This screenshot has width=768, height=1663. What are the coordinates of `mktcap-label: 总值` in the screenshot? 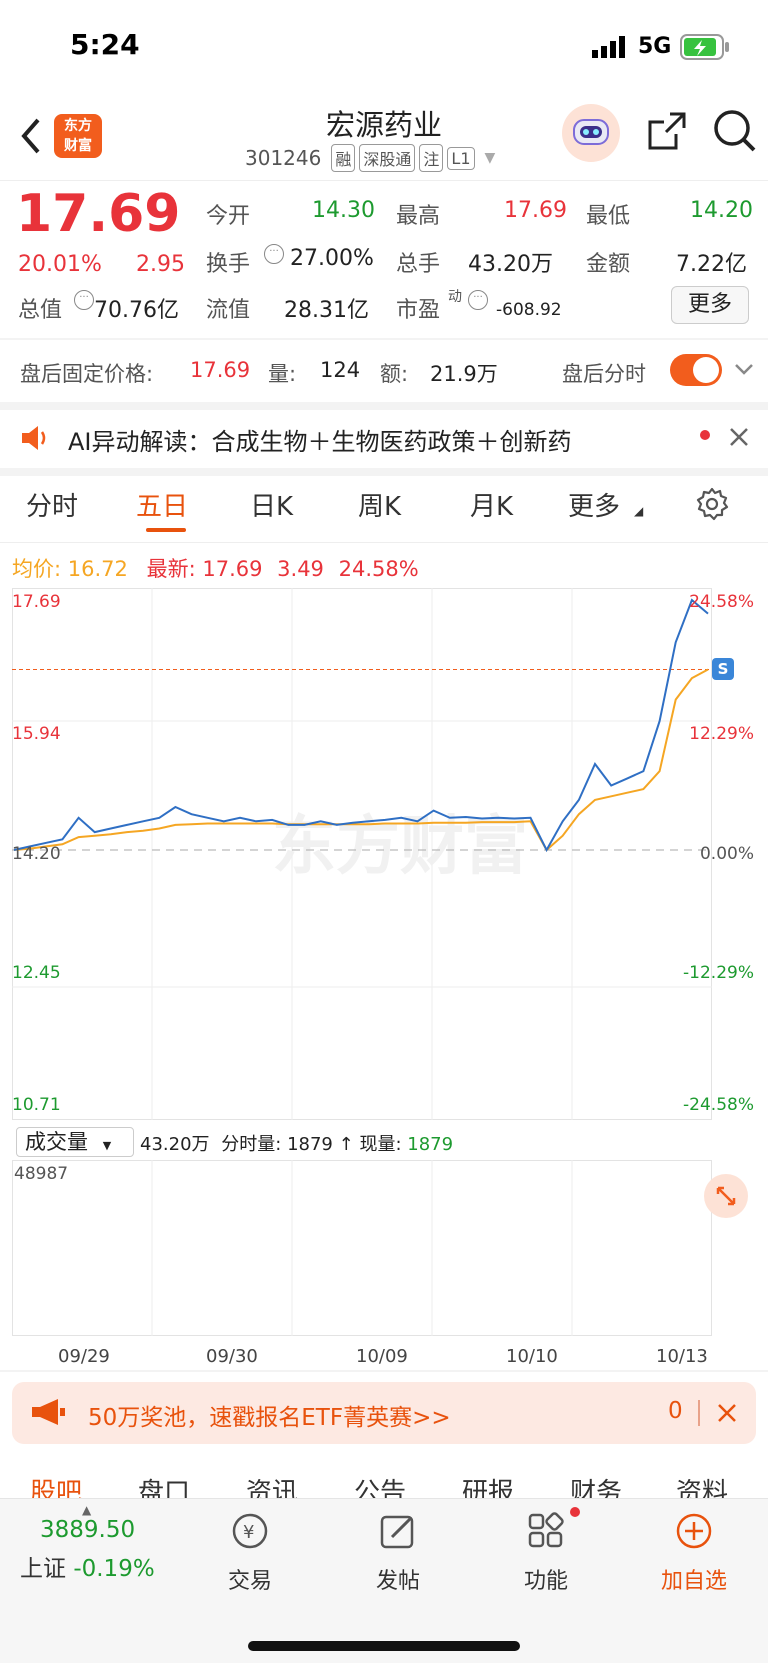 It's located at (40, 310).